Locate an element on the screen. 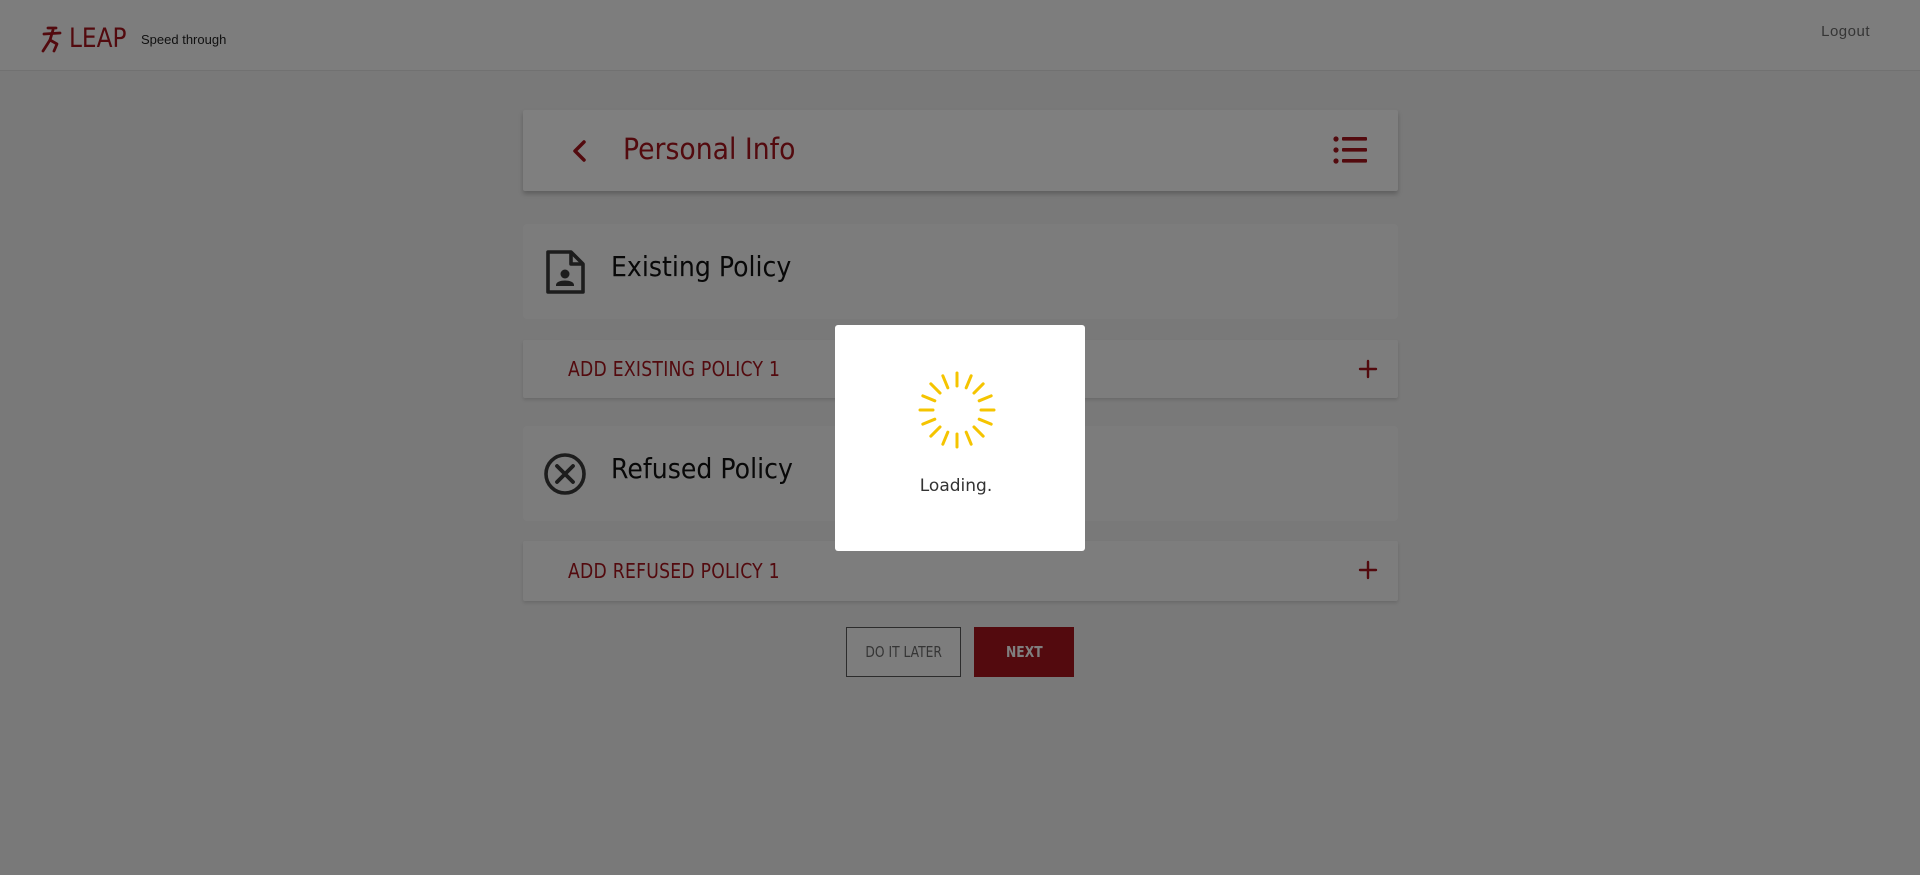 The width and height of the screenshot is (1920, 875). spinner-icon is located at coordinates (957, 410).